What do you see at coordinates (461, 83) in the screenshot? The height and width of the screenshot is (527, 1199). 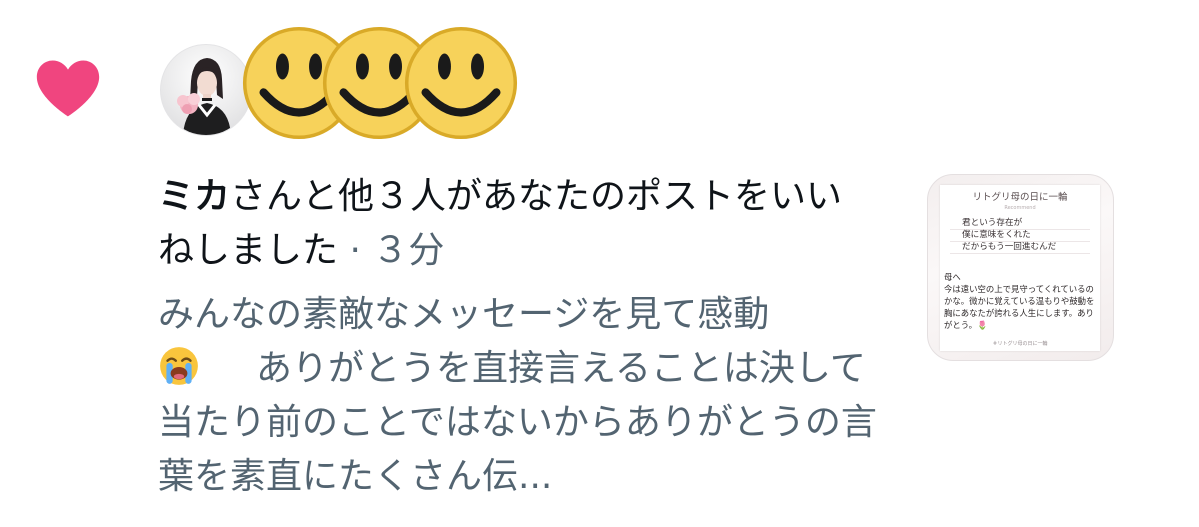 I see `smiley-face-icon` at bounding box center [461, 83].